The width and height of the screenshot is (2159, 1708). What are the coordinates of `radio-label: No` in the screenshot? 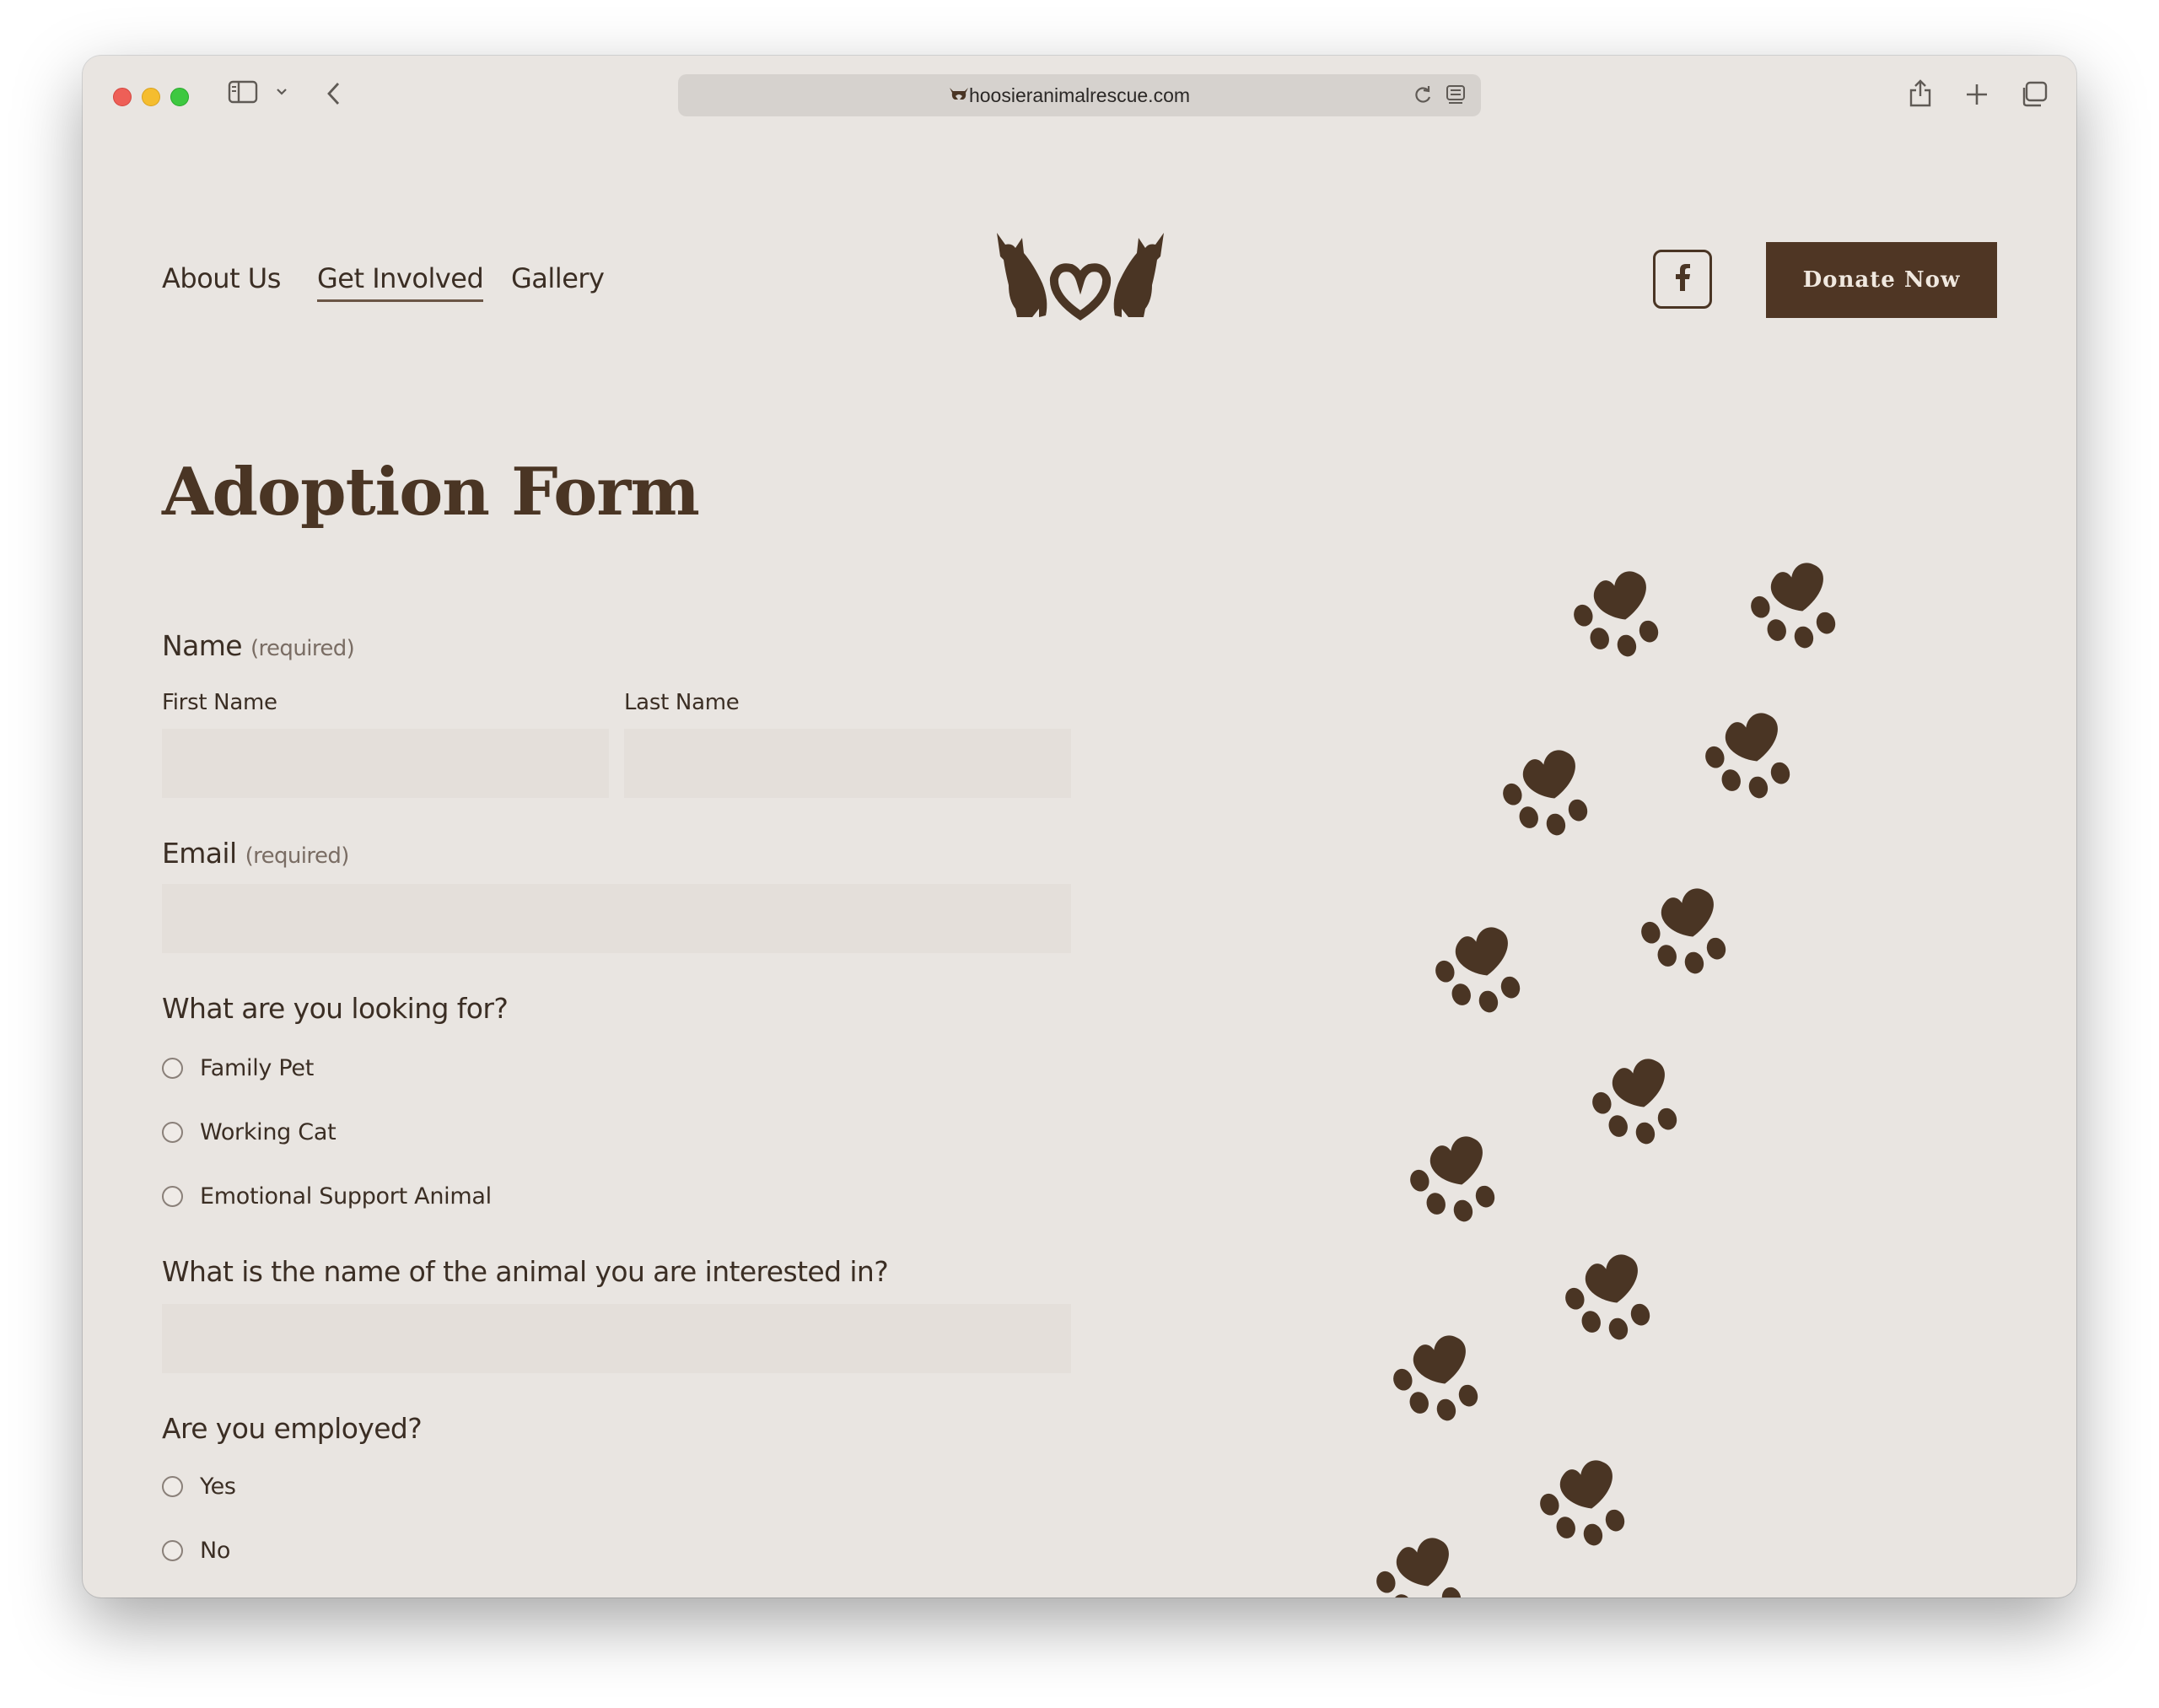 It's located at (215, 1550).